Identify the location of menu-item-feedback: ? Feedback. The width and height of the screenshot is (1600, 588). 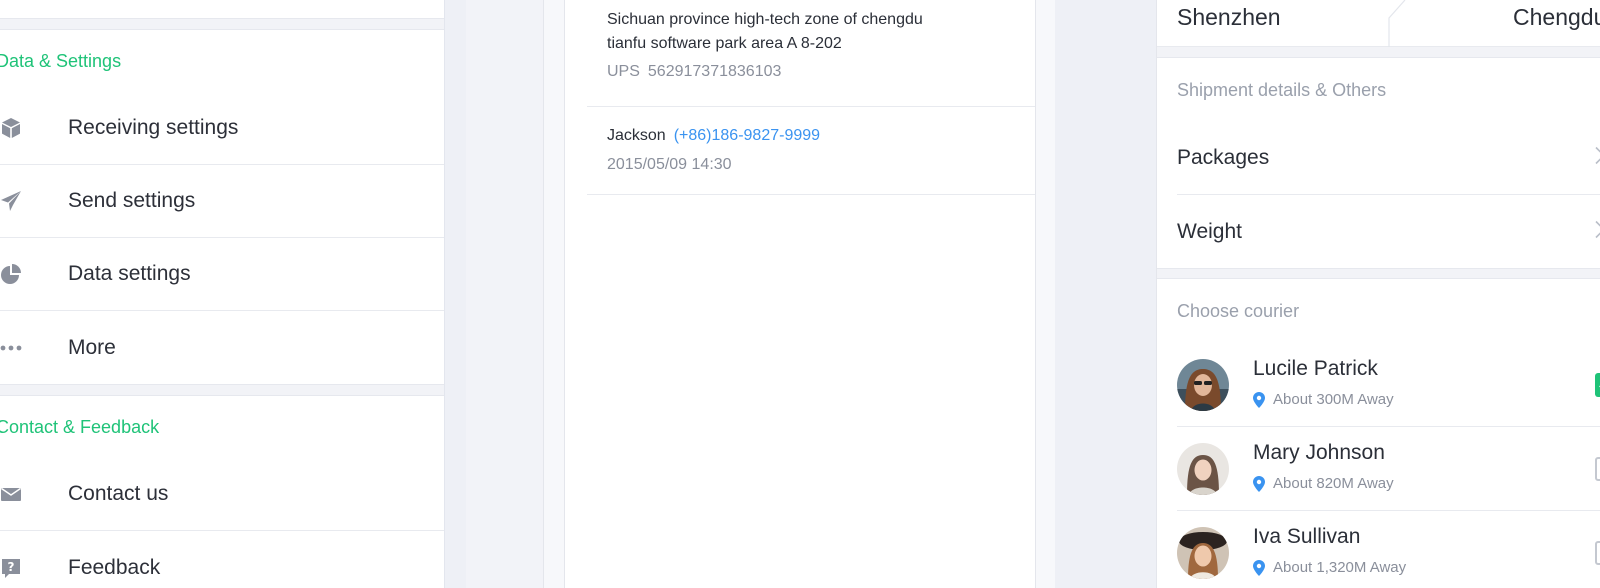
(222, 559).